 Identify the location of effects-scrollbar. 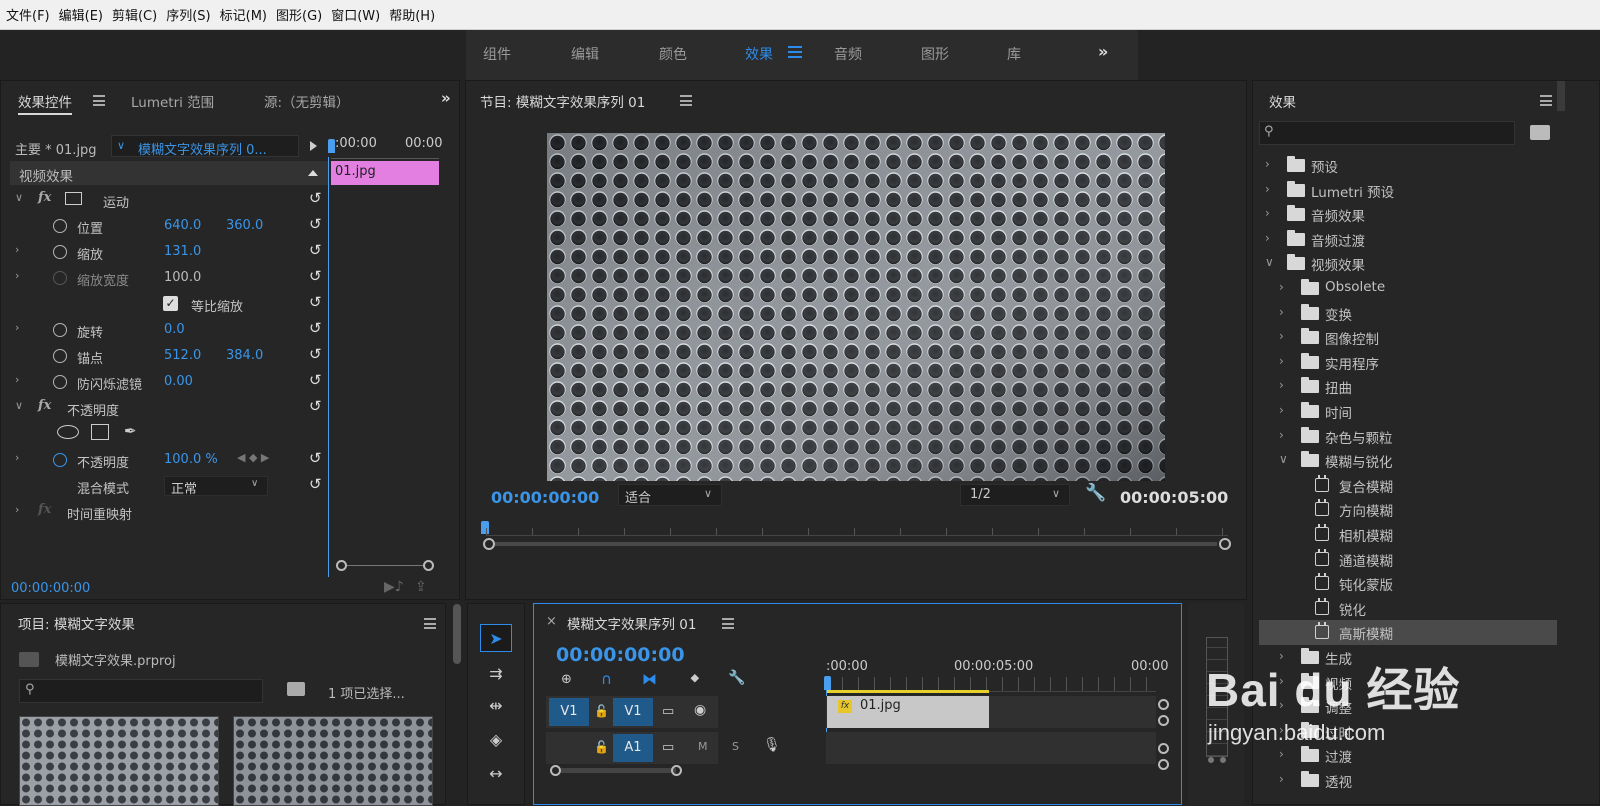
(1561, 96).